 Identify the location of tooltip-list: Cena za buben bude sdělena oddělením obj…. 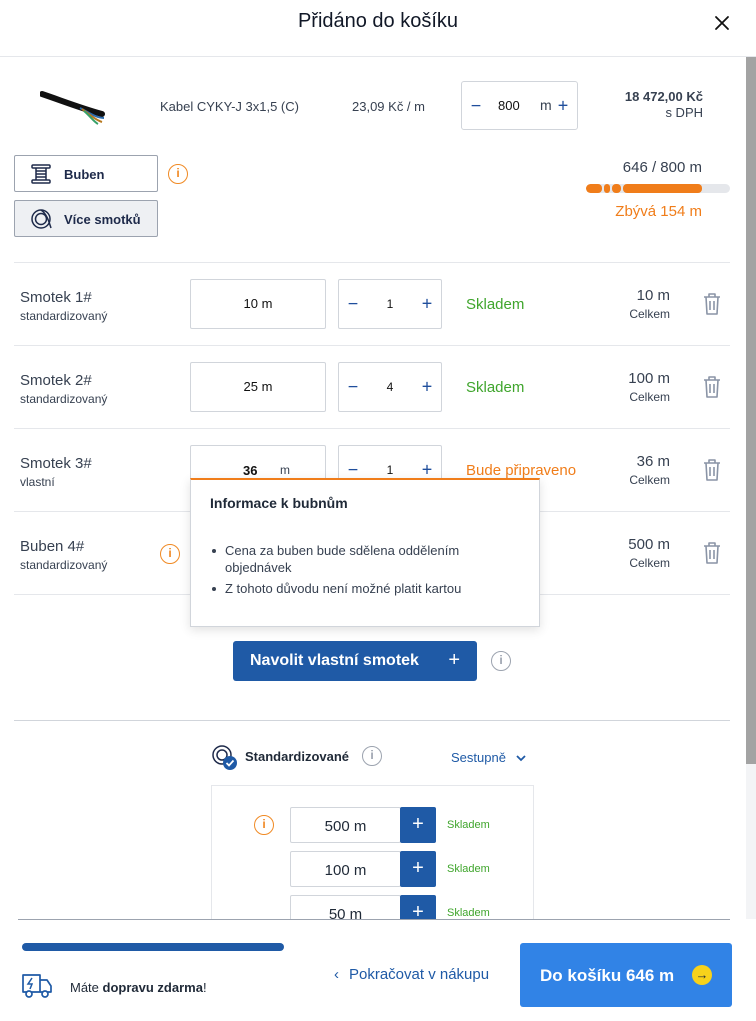
(364, 571).